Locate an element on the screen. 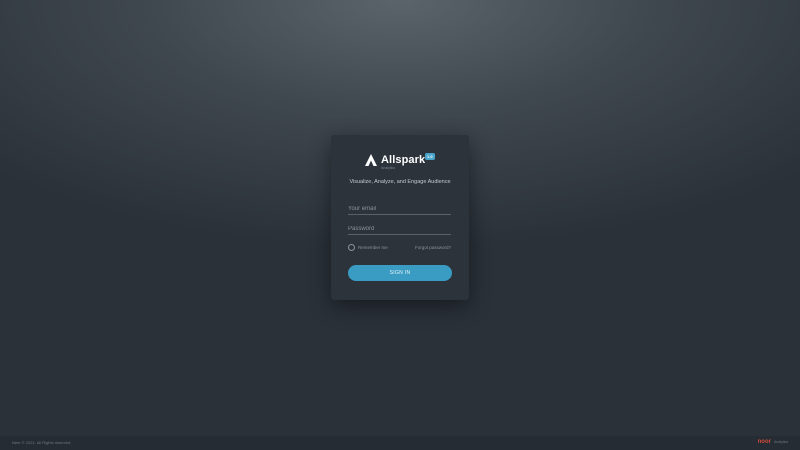 This screenshot has width=800, height=450. sub-brand: Analytics is located at coordinates (388, 168).